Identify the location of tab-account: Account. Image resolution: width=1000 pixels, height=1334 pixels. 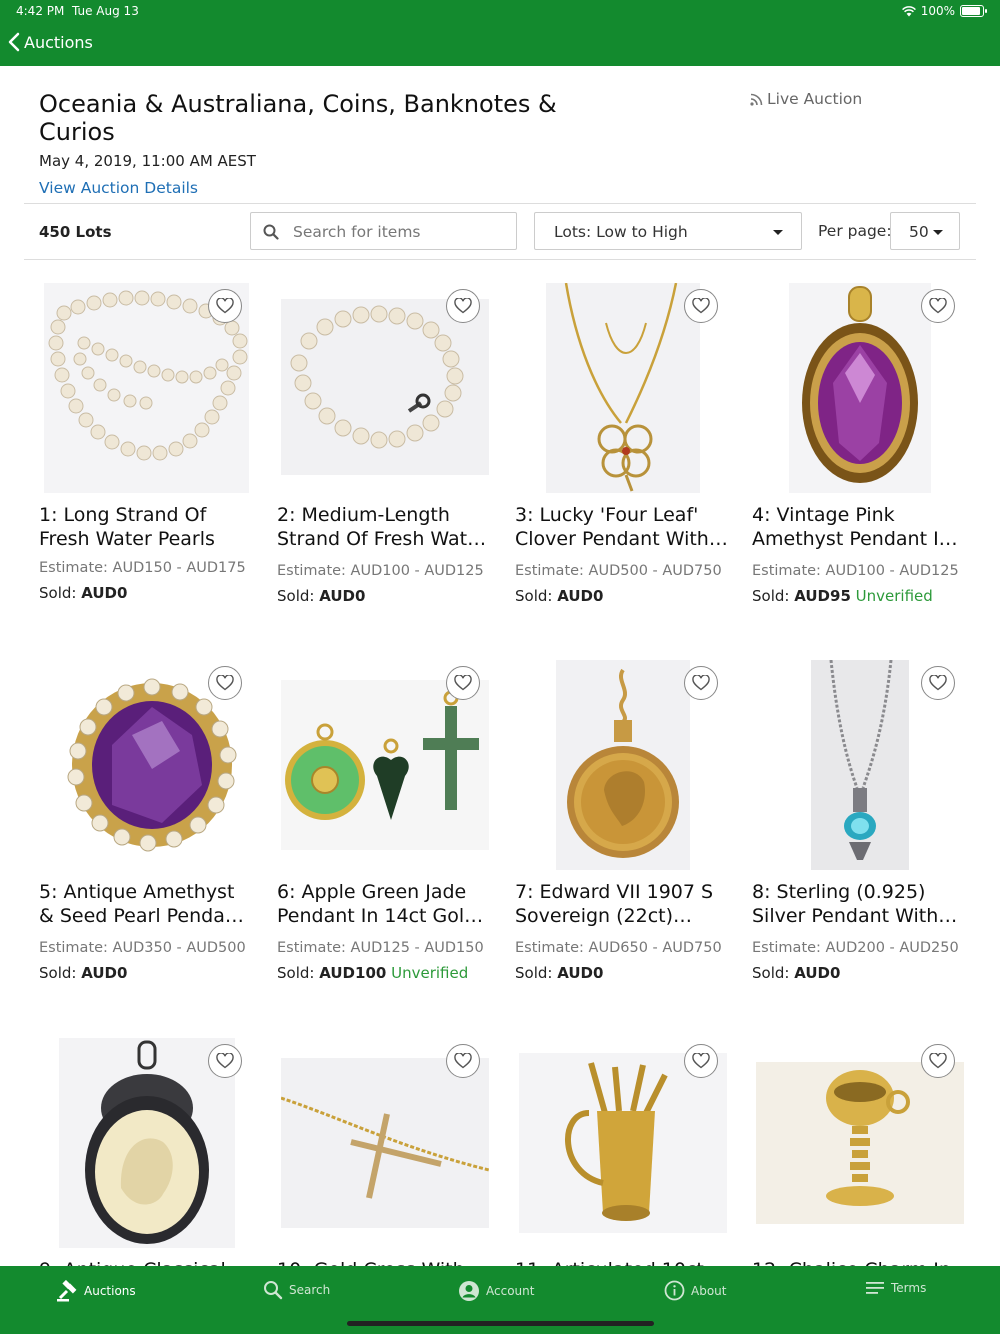
(496, 1291).